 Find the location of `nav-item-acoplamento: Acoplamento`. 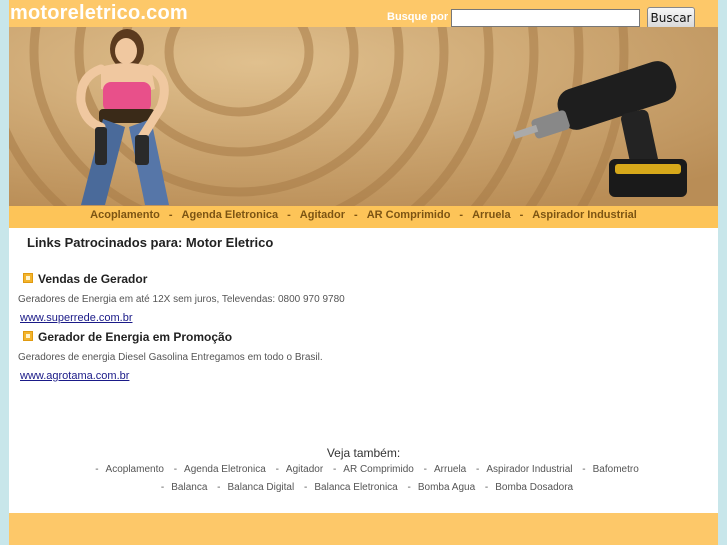

nav-item-acoplamento: Acoplamento is located at coordinates (125, 215).